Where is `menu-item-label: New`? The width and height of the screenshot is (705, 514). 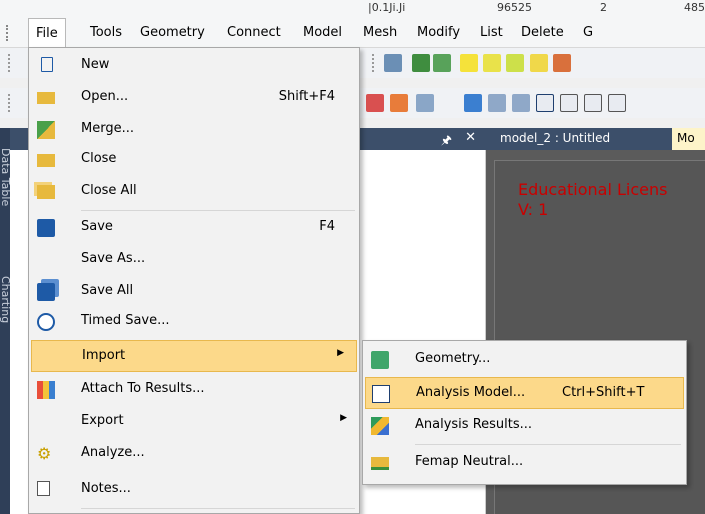
menu-item-label: New is located at coordinates (95, 64).